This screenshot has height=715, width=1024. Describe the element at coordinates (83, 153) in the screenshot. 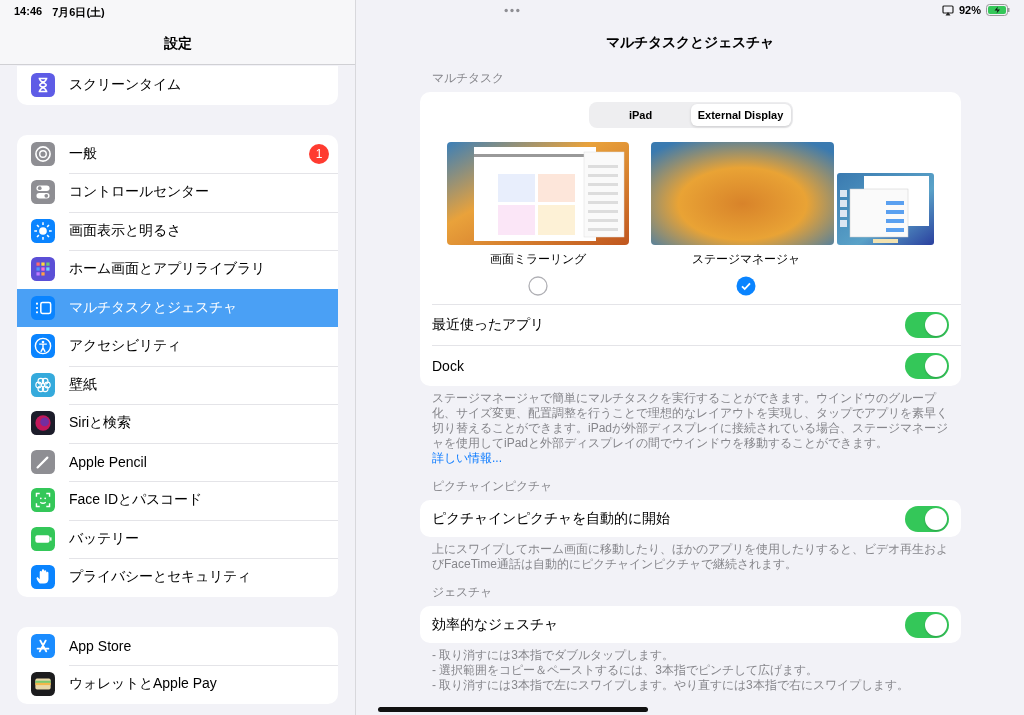

I see `sidebar-item-label: 一般` at that location.